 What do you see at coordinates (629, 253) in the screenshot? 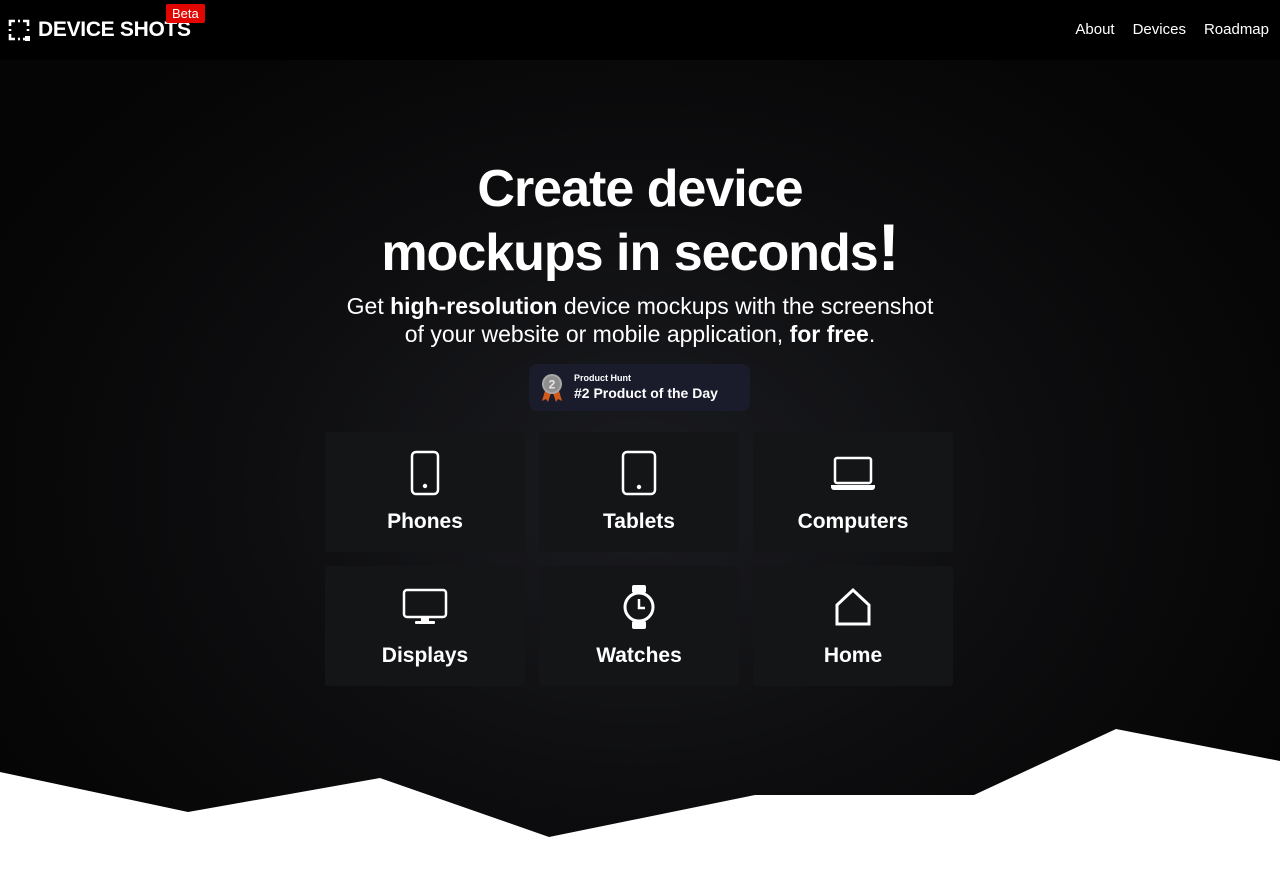
I see `headline-line-2-text: mockups in seconds` at bounding box center [629, 253].